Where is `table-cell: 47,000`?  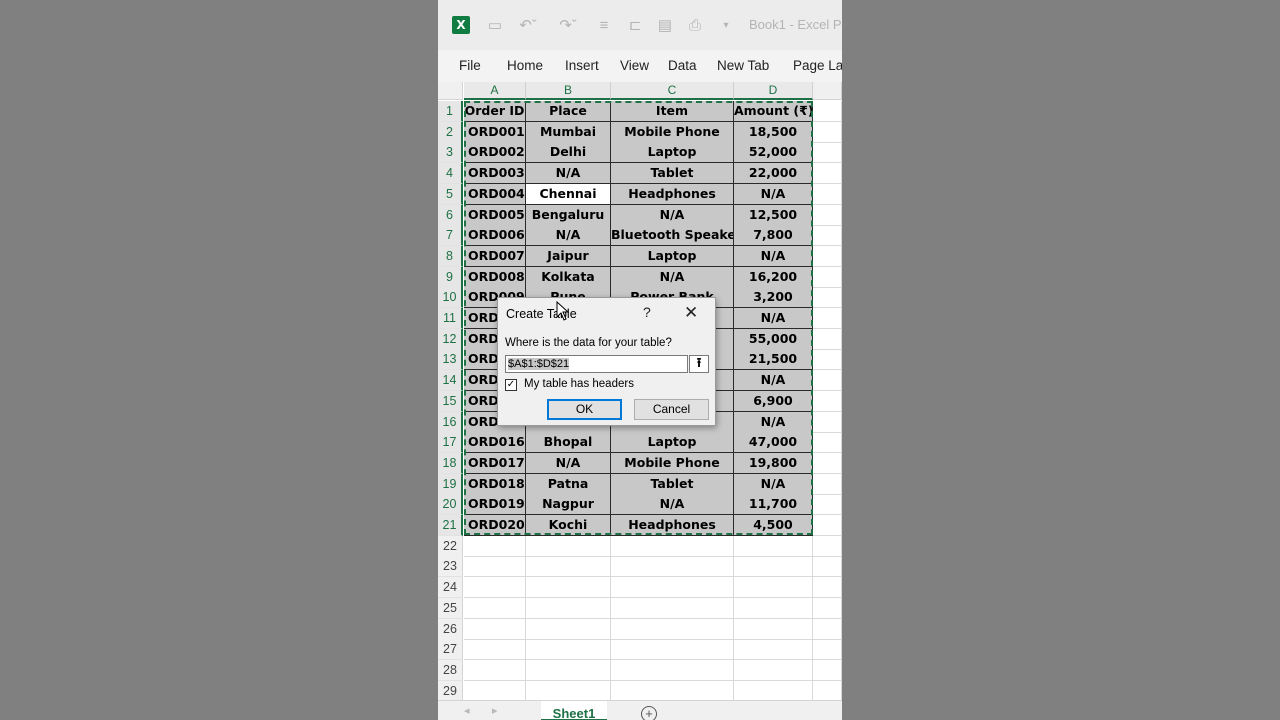 table-cell: 47,000 is located at coordinates (773, 443).